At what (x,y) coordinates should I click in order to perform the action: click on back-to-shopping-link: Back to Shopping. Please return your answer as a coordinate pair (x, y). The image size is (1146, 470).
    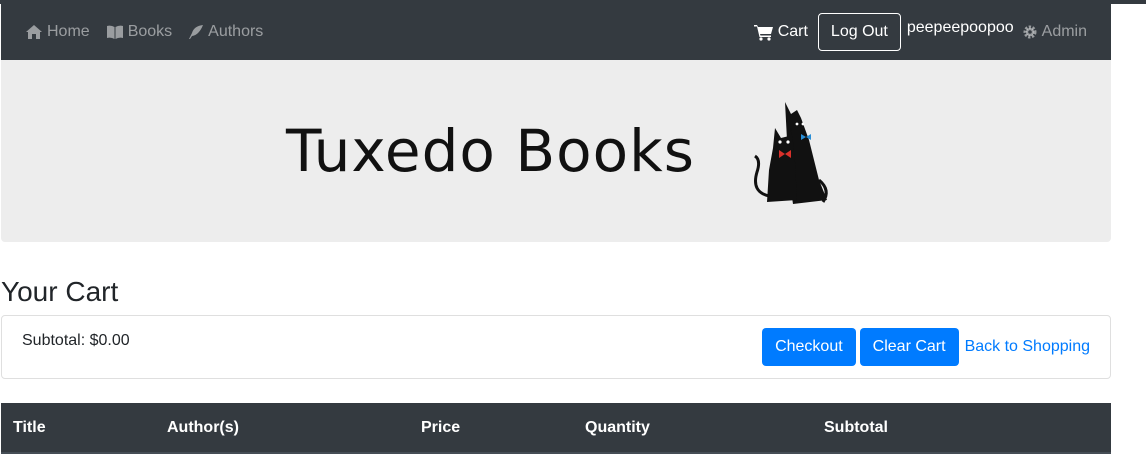
    Looking at the image, I should click on (1027, 347).